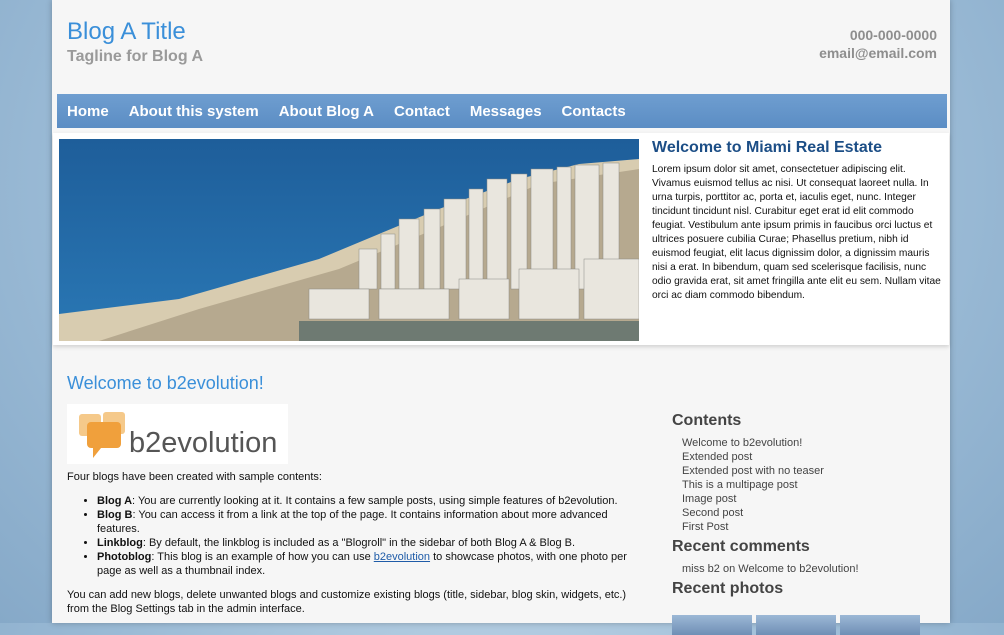 This screenshot has width=1004, height=635. Describe the element at coordinates (326, 111) in the screenshot. I see `nav-about-blog-a: About Blog A` at that location.